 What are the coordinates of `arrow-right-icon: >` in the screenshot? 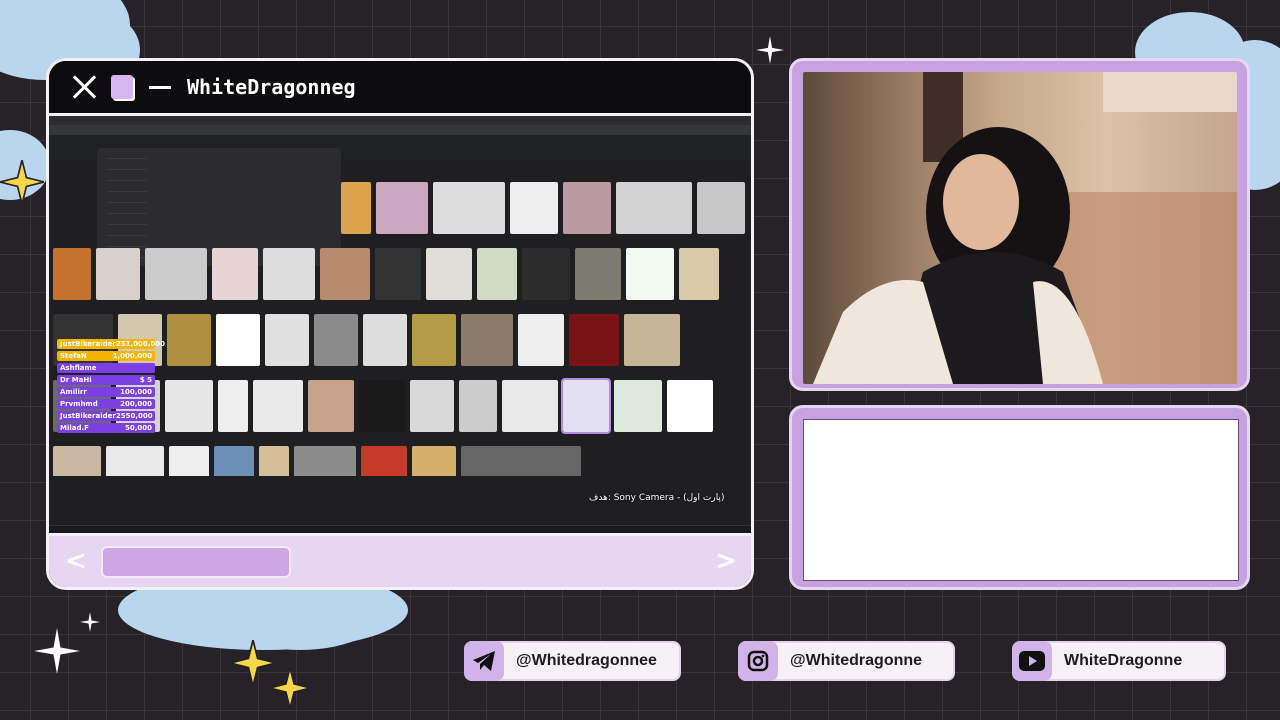 It's located at (726, 561).